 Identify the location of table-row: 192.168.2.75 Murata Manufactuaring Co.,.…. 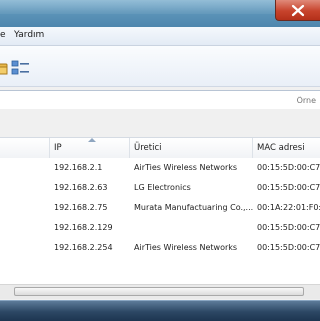
(160, 208).